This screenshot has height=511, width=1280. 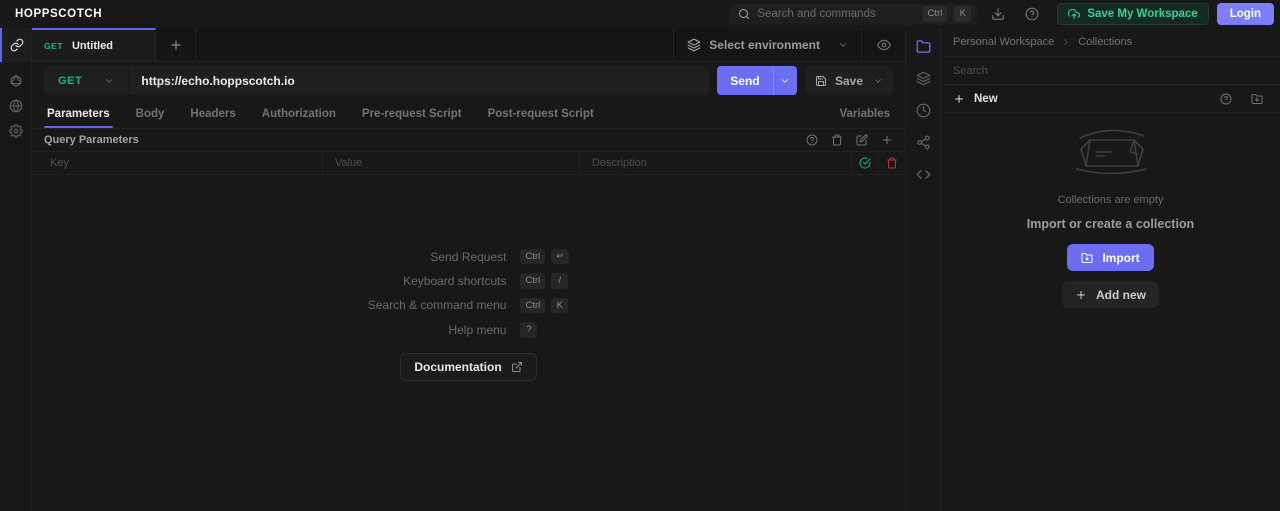 I want to click on new-tab-button, so click(x=176, y=44).